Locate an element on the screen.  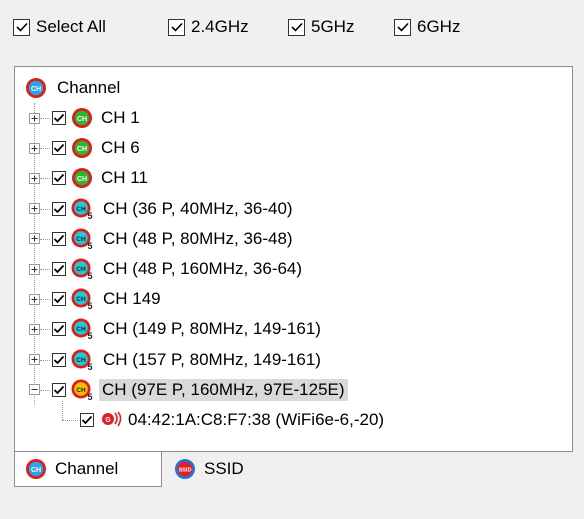
channel-tree-item: CH CH 6 is located at coordinates (96, 148).